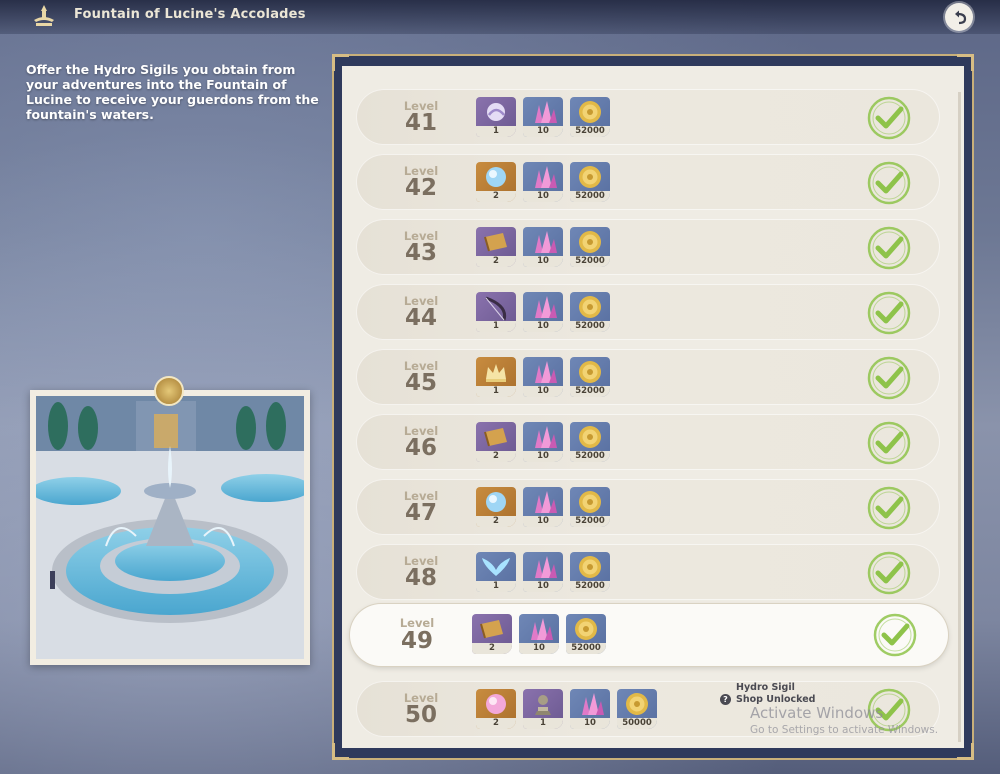 Image resolution: width=1000 pixels, height=774 pixels. I want to click on scroll-icon, so click(495, 437).